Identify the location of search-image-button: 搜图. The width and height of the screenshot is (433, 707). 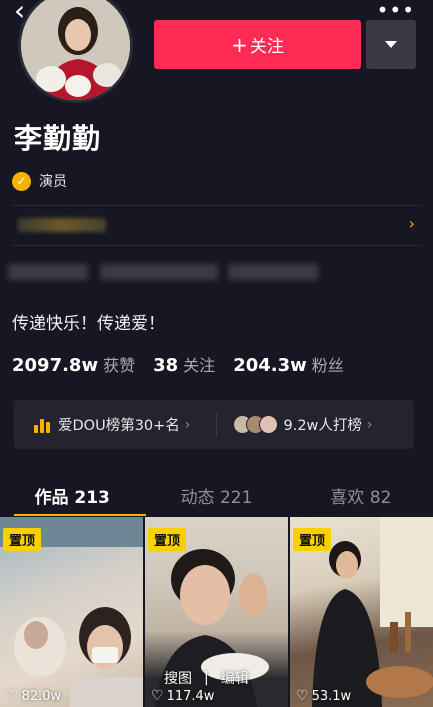
(178, 678).